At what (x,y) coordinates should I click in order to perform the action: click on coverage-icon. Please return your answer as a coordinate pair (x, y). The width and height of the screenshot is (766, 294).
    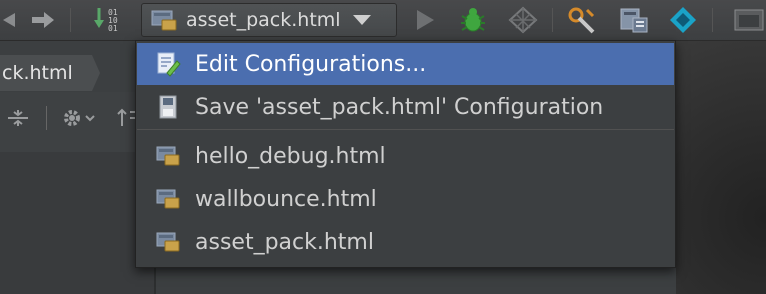
    Looking at the image, I should click on (523, 20).